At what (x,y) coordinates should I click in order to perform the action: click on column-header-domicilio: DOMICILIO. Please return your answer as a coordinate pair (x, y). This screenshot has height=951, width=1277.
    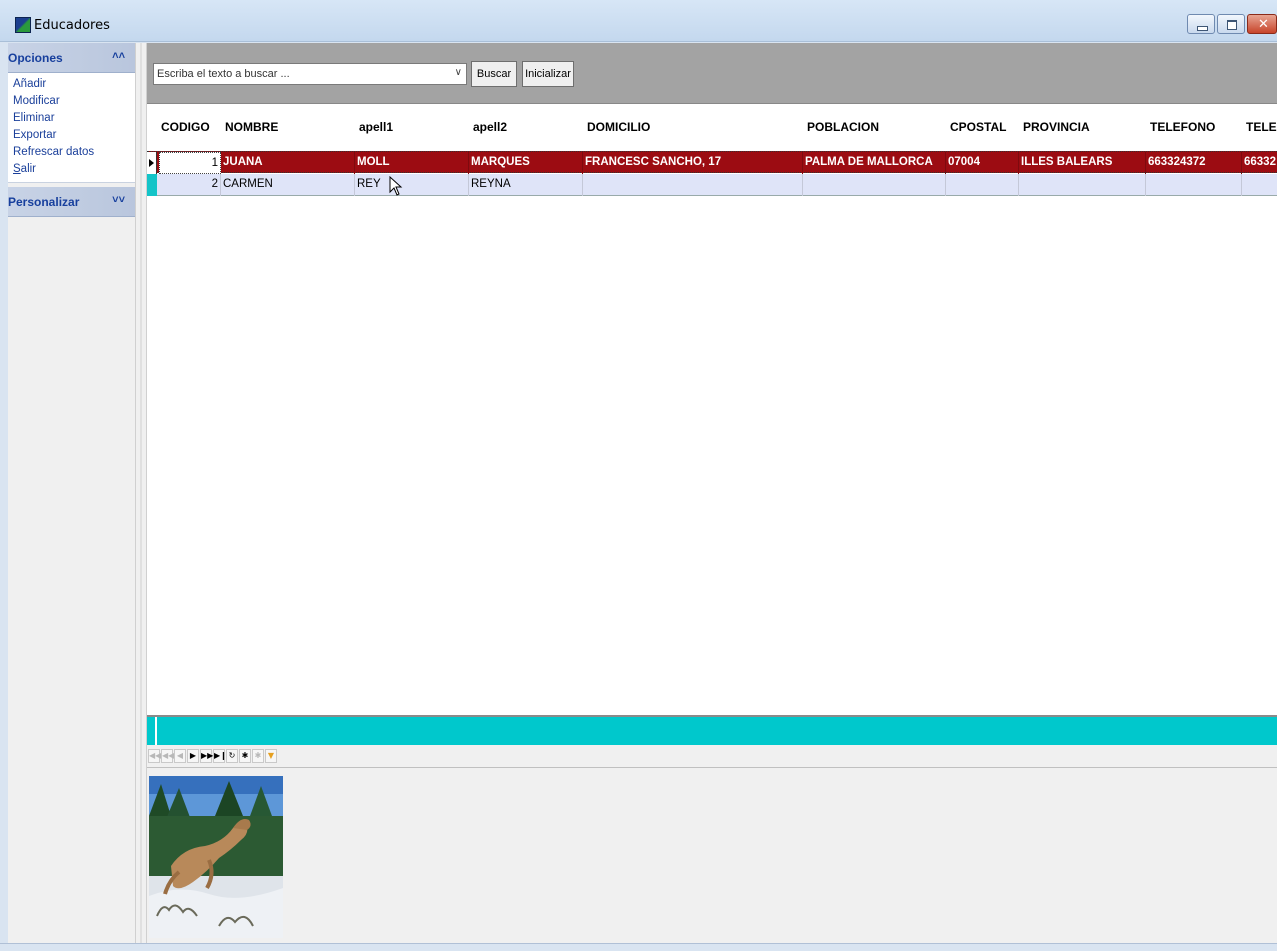
    Looking at the image, I should click on (693, 127).